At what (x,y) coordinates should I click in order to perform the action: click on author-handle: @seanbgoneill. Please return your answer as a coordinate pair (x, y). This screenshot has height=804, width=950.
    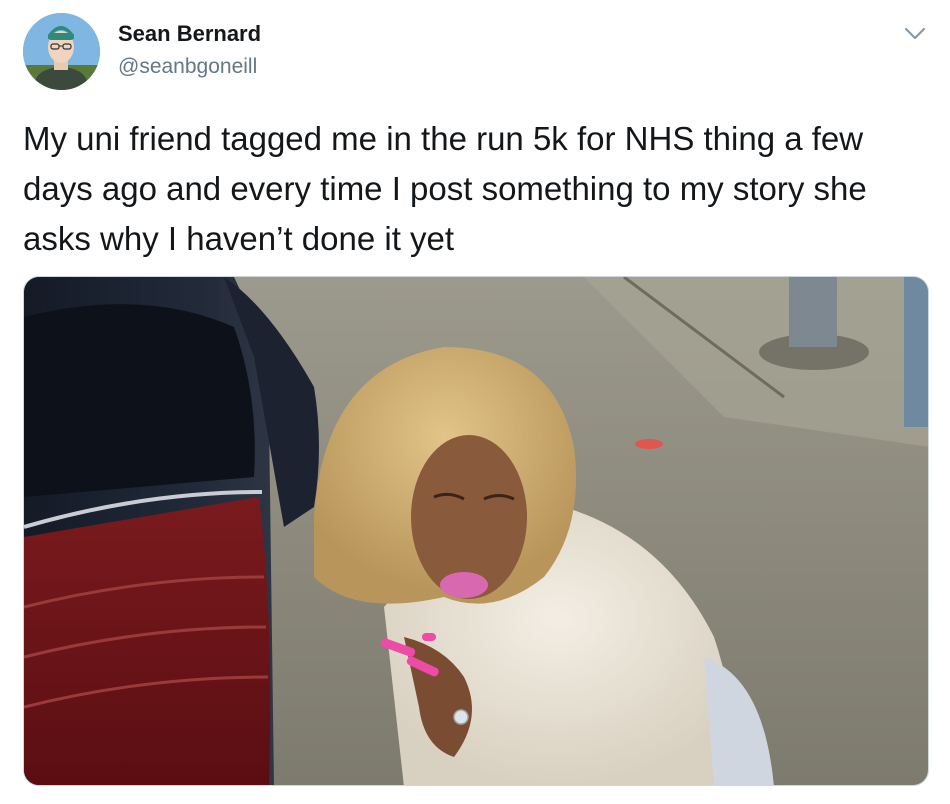
    Looking at the image, I should click on (187, 67).